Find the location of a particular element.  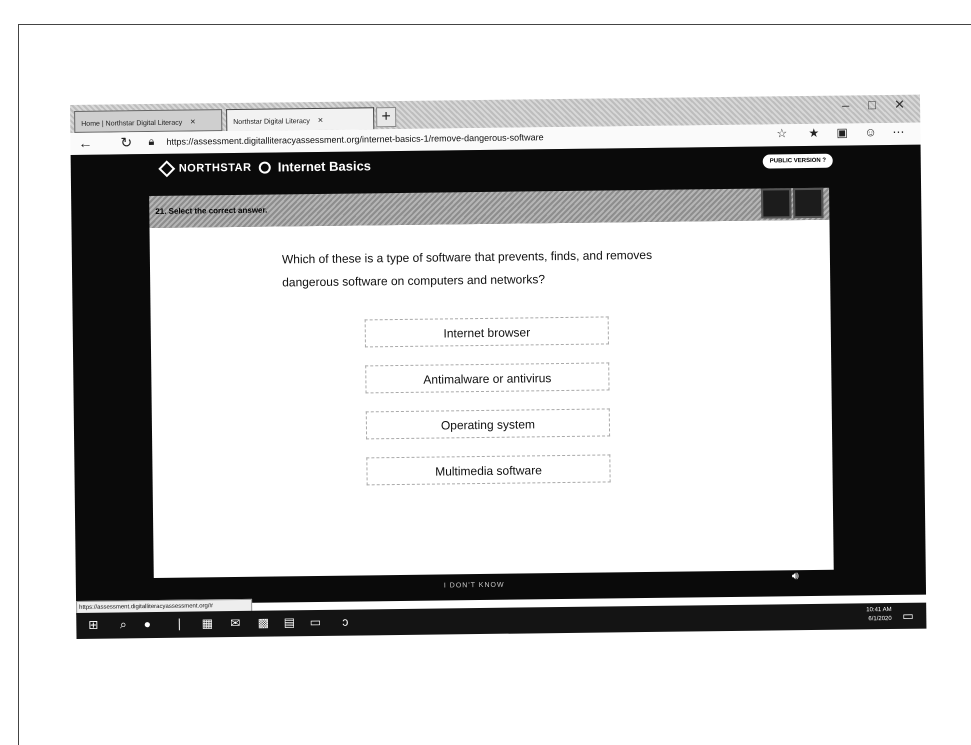

question-prompt: 21. Select the correct answer. is located at coordinates (211, 210).